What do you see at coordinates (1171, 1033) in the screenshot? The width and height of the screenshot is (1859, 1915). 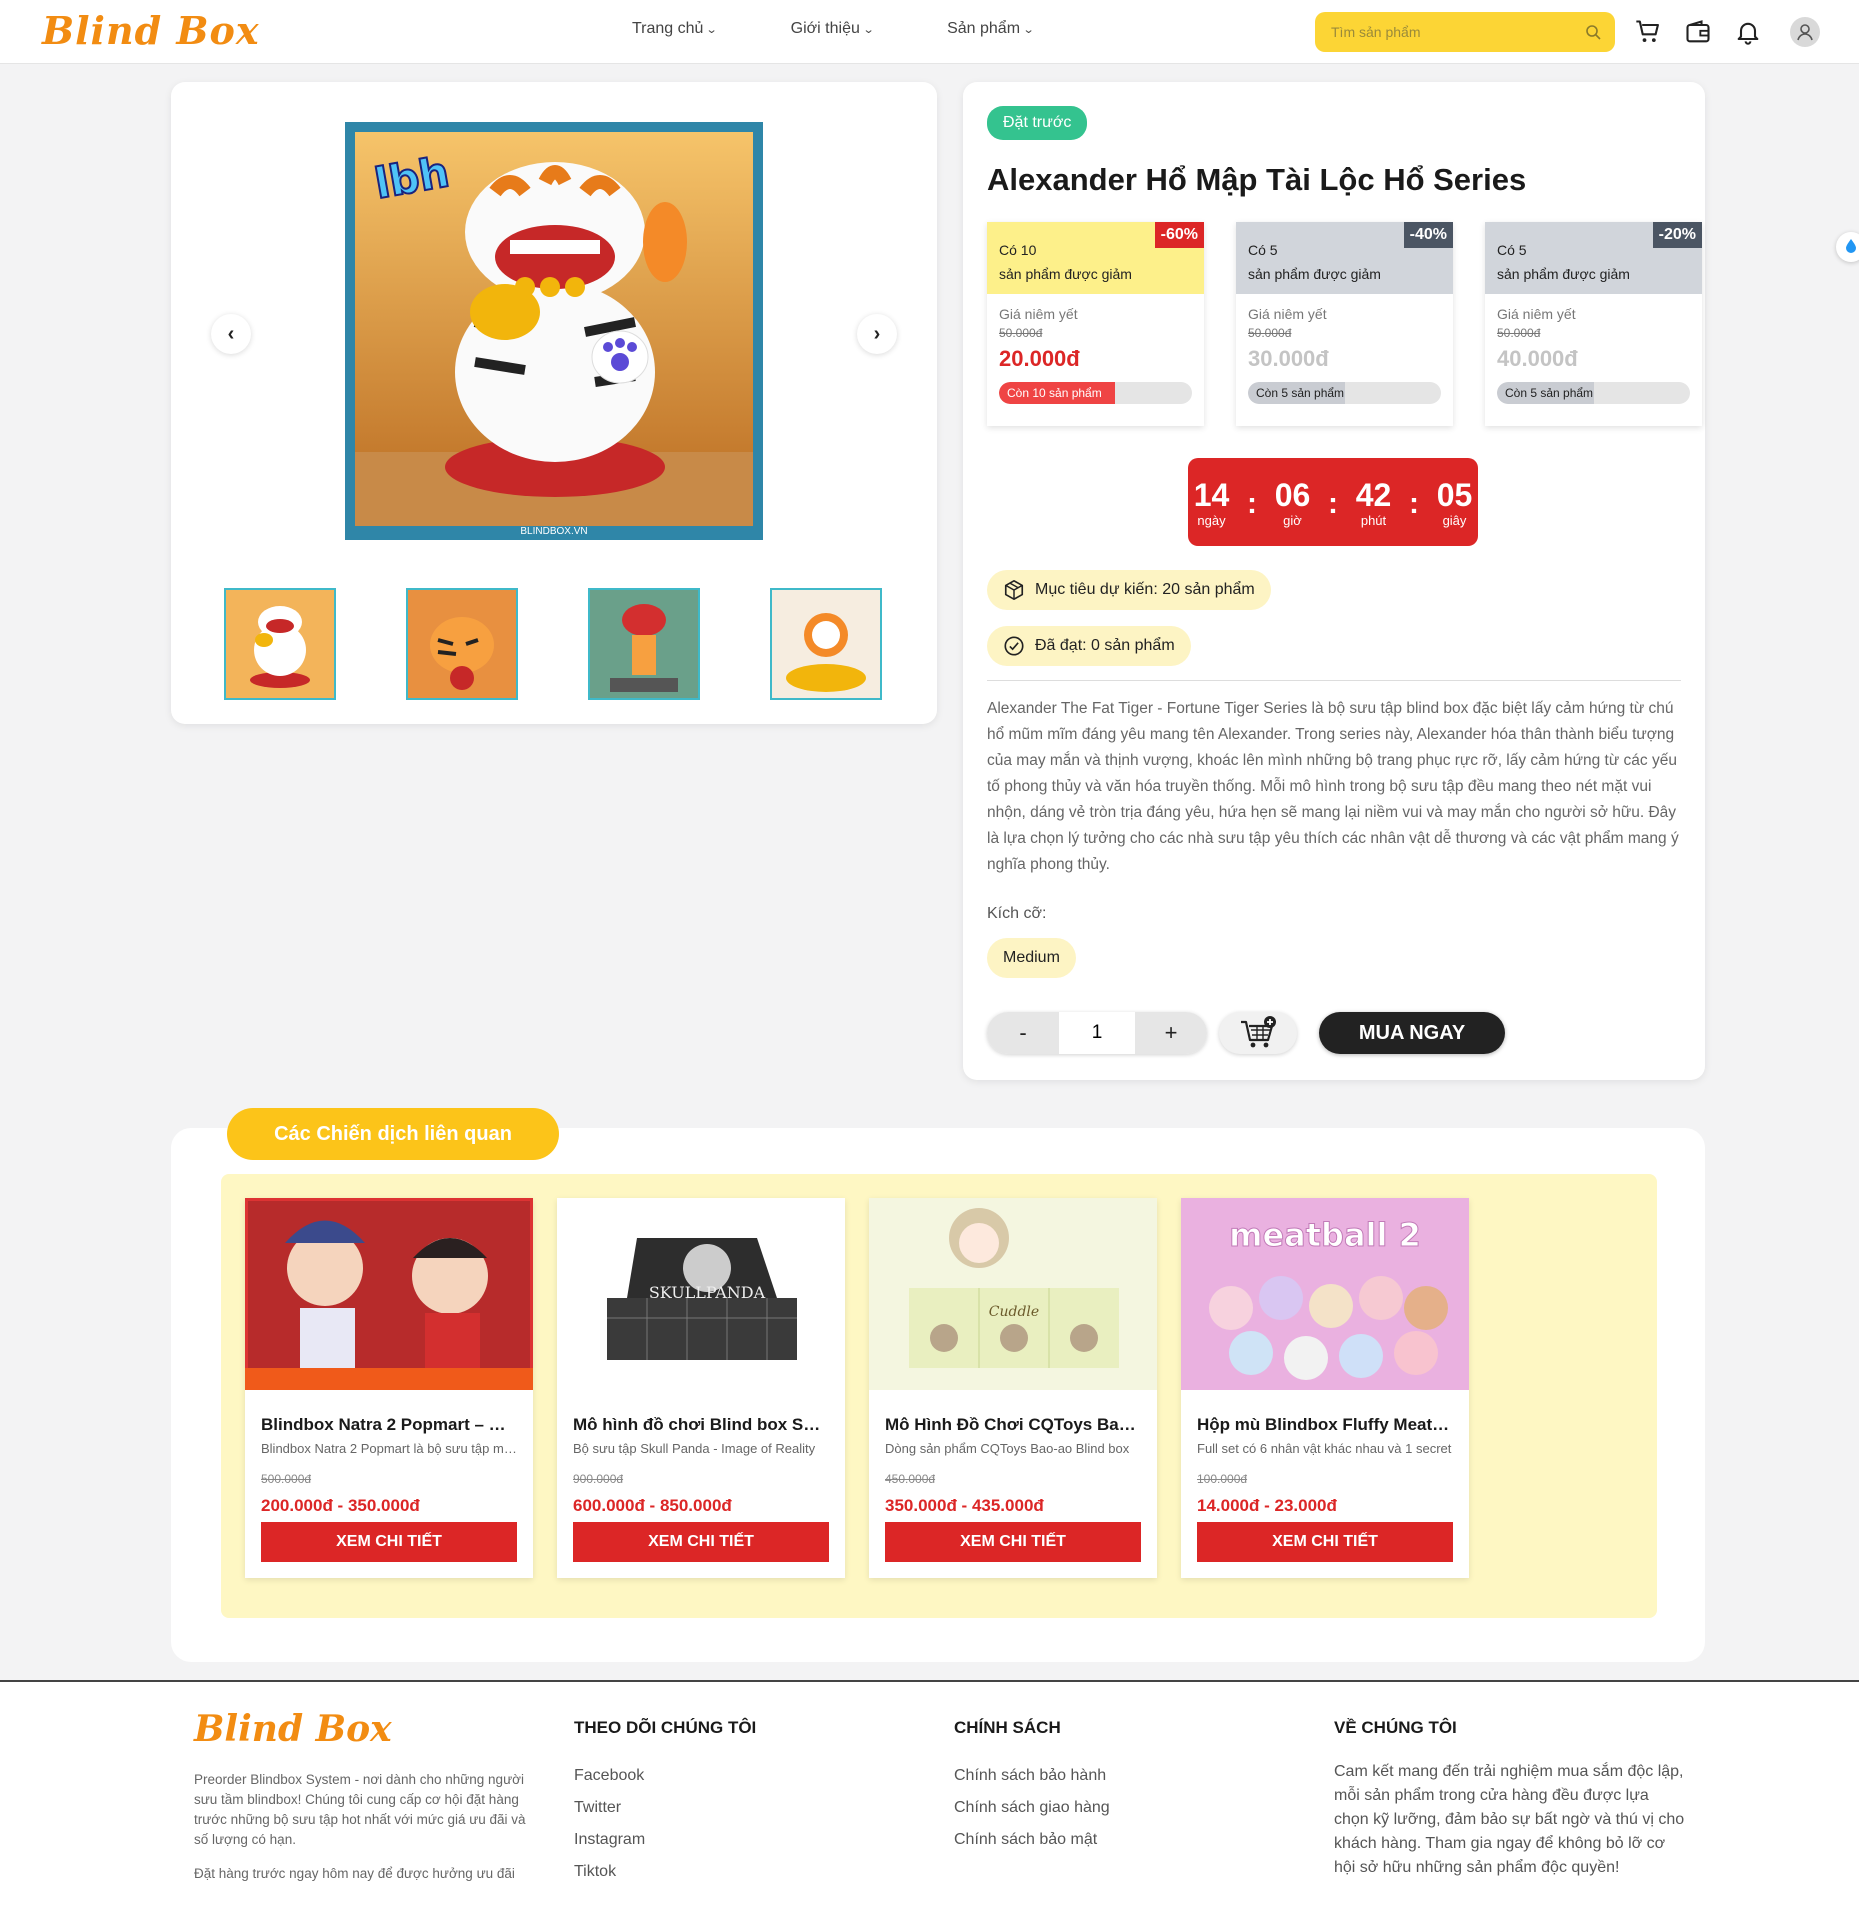 I see `increase-quantity-button: +` at bounding box center [1171, 1033].